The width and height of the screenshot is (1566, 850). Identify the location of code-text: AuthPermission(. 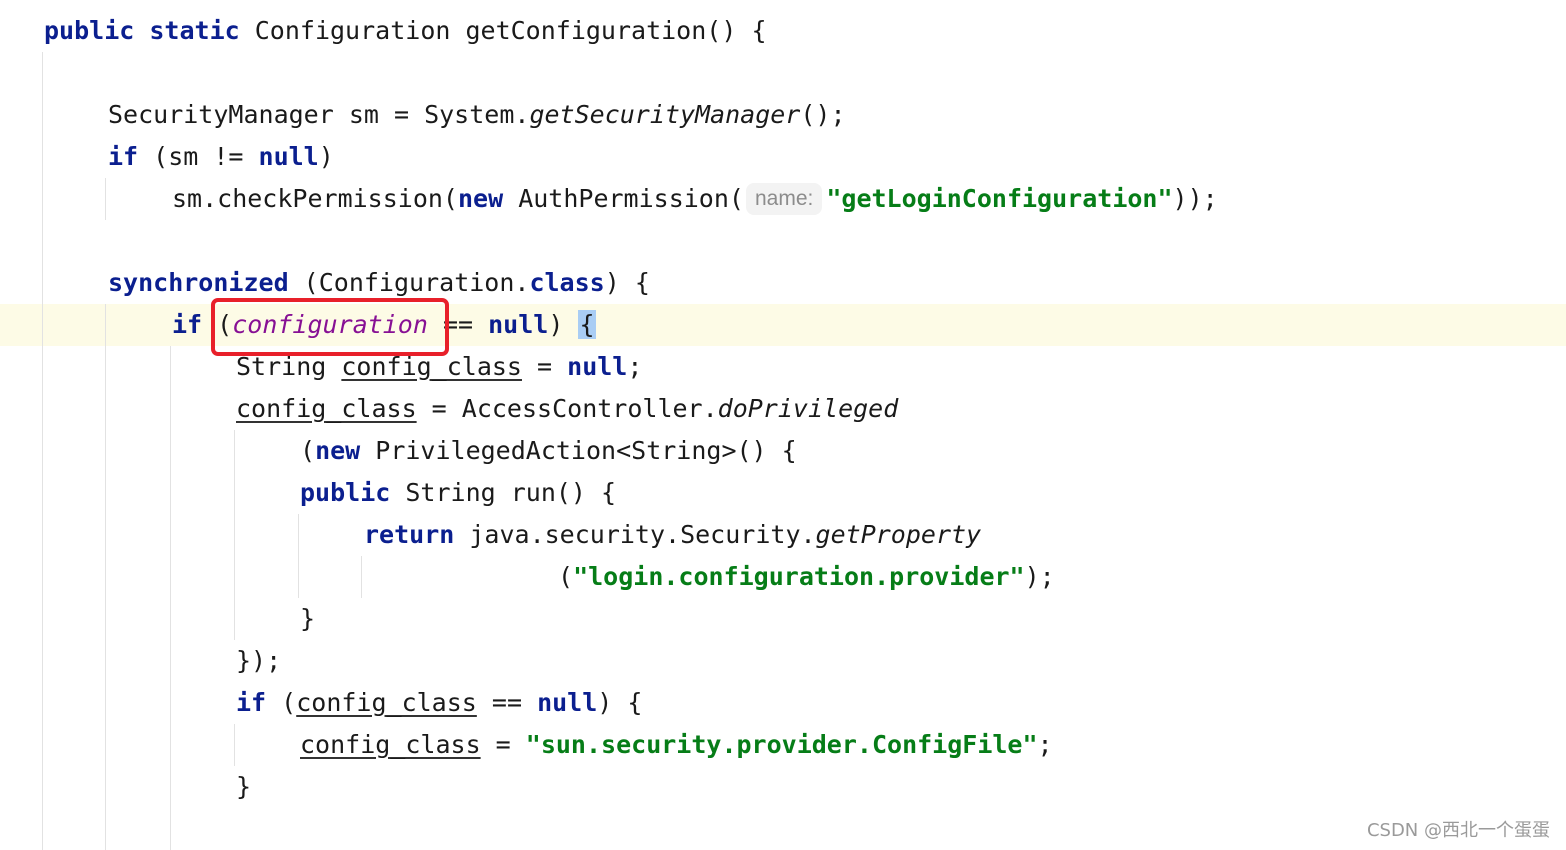
(623, 198).